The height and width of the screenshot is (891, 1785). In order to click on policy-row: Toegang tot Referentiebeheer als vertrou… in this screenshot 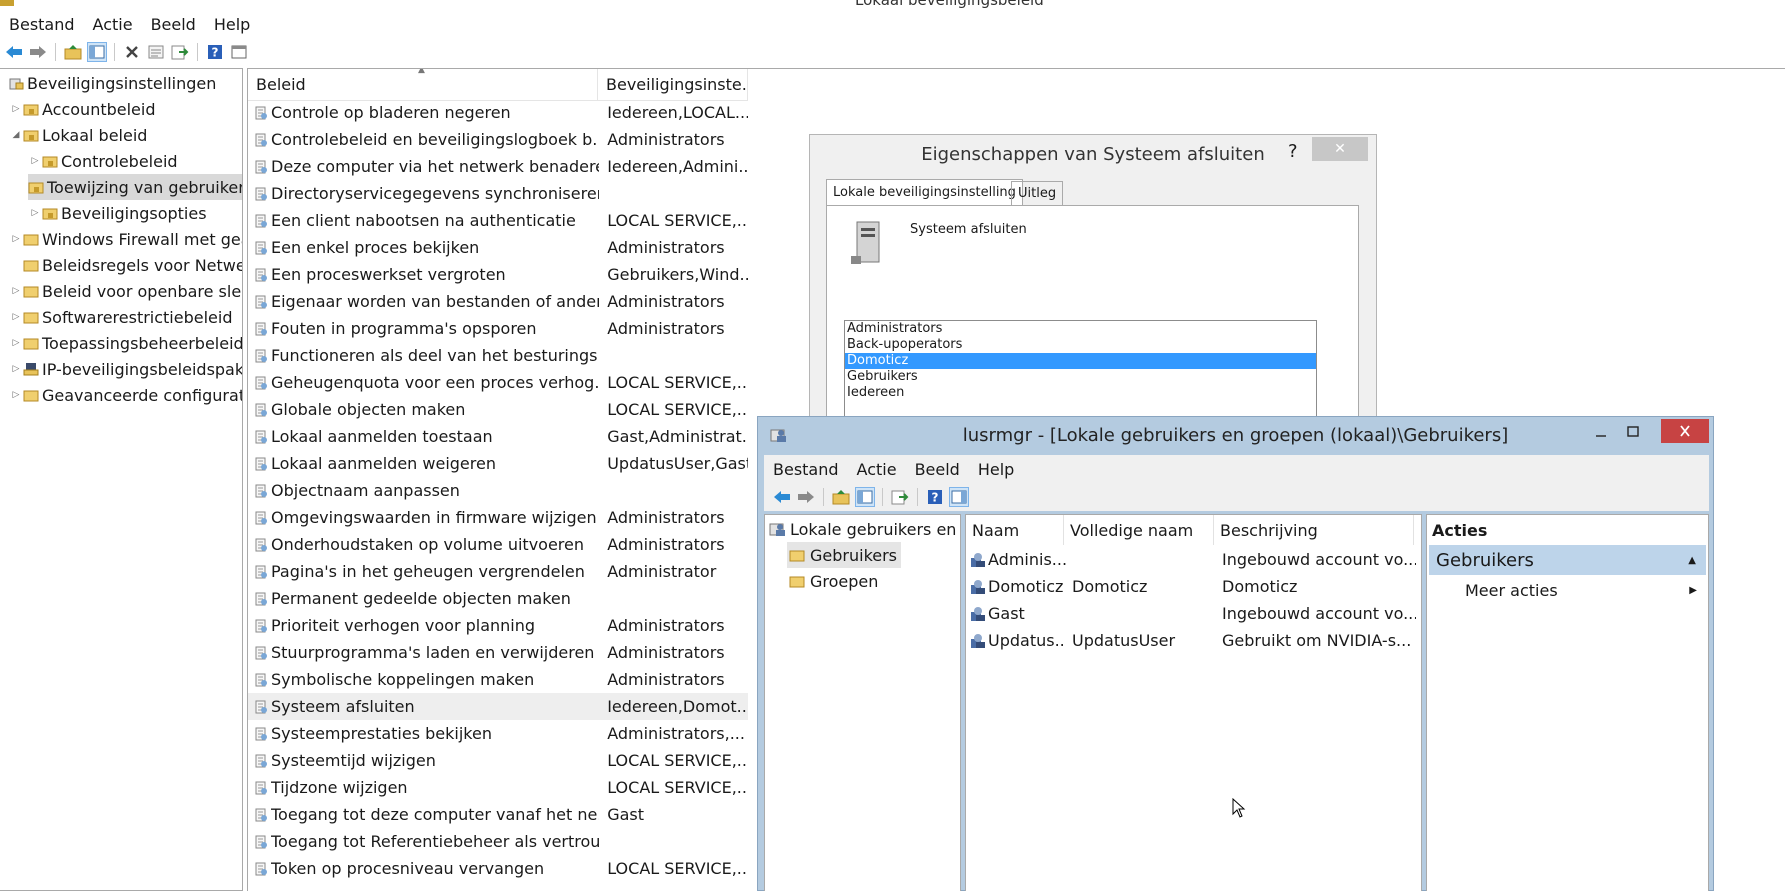, I will do `click(498, 841)`.